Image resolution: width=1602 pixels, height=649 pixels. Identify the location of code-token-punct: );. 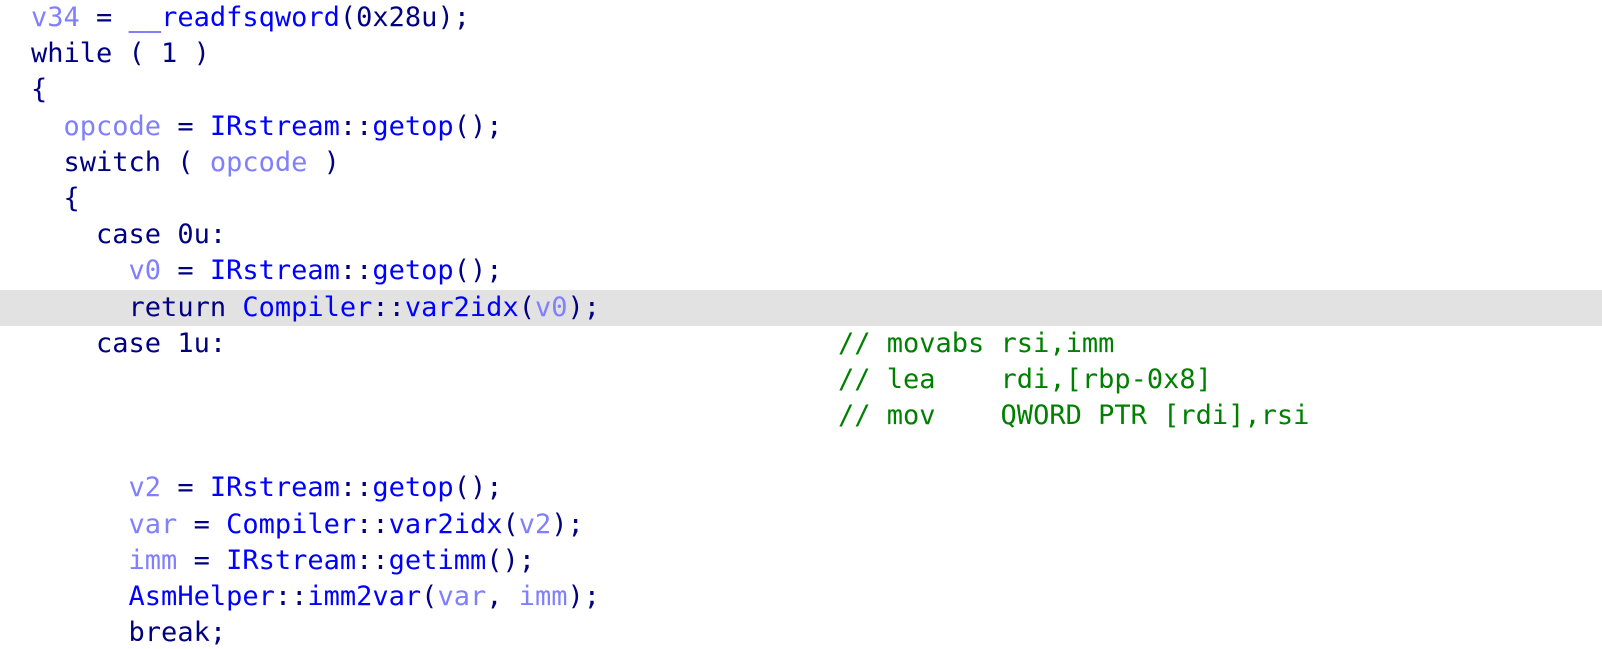
(453, 17).